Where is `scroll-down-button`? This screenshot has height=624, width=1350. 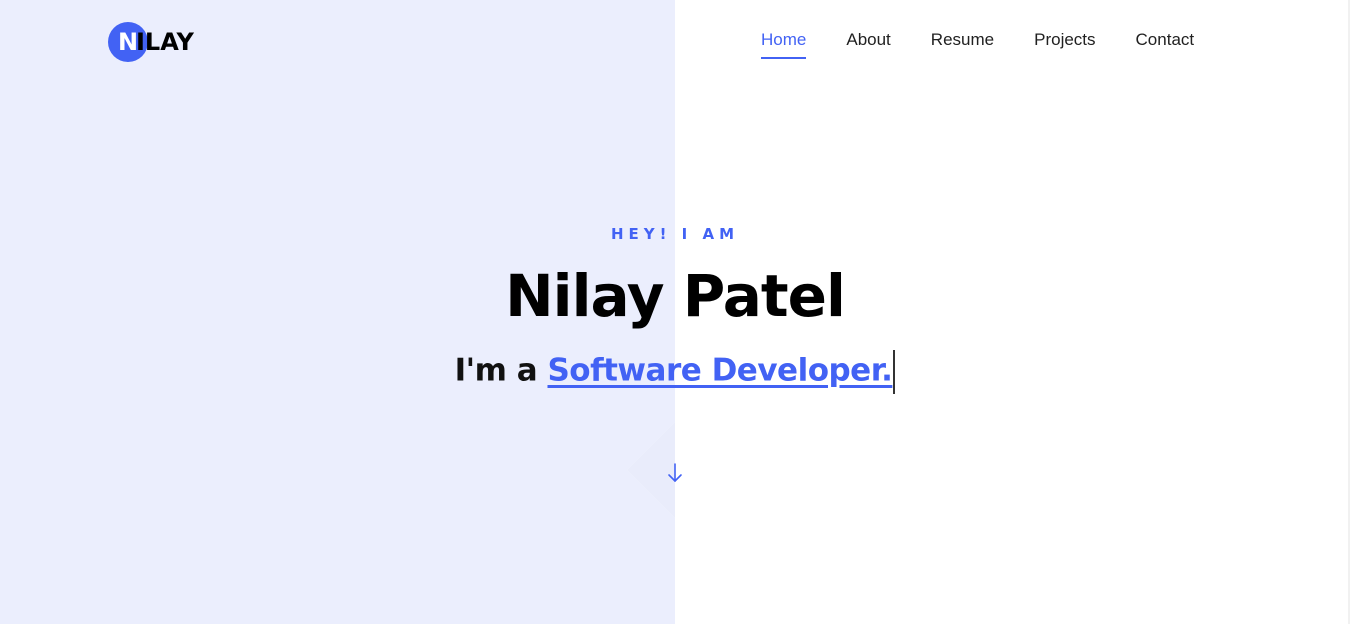 scroll-down-button is located at coordinates (675, 473).